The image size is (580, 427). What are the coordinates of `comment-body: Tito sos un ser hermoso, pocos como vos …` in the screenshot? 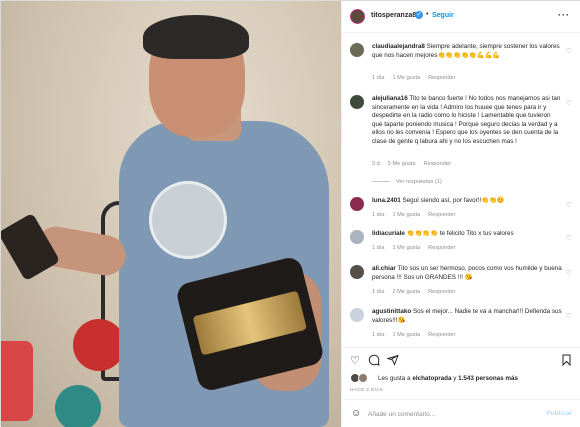 It's located at (467, 273).